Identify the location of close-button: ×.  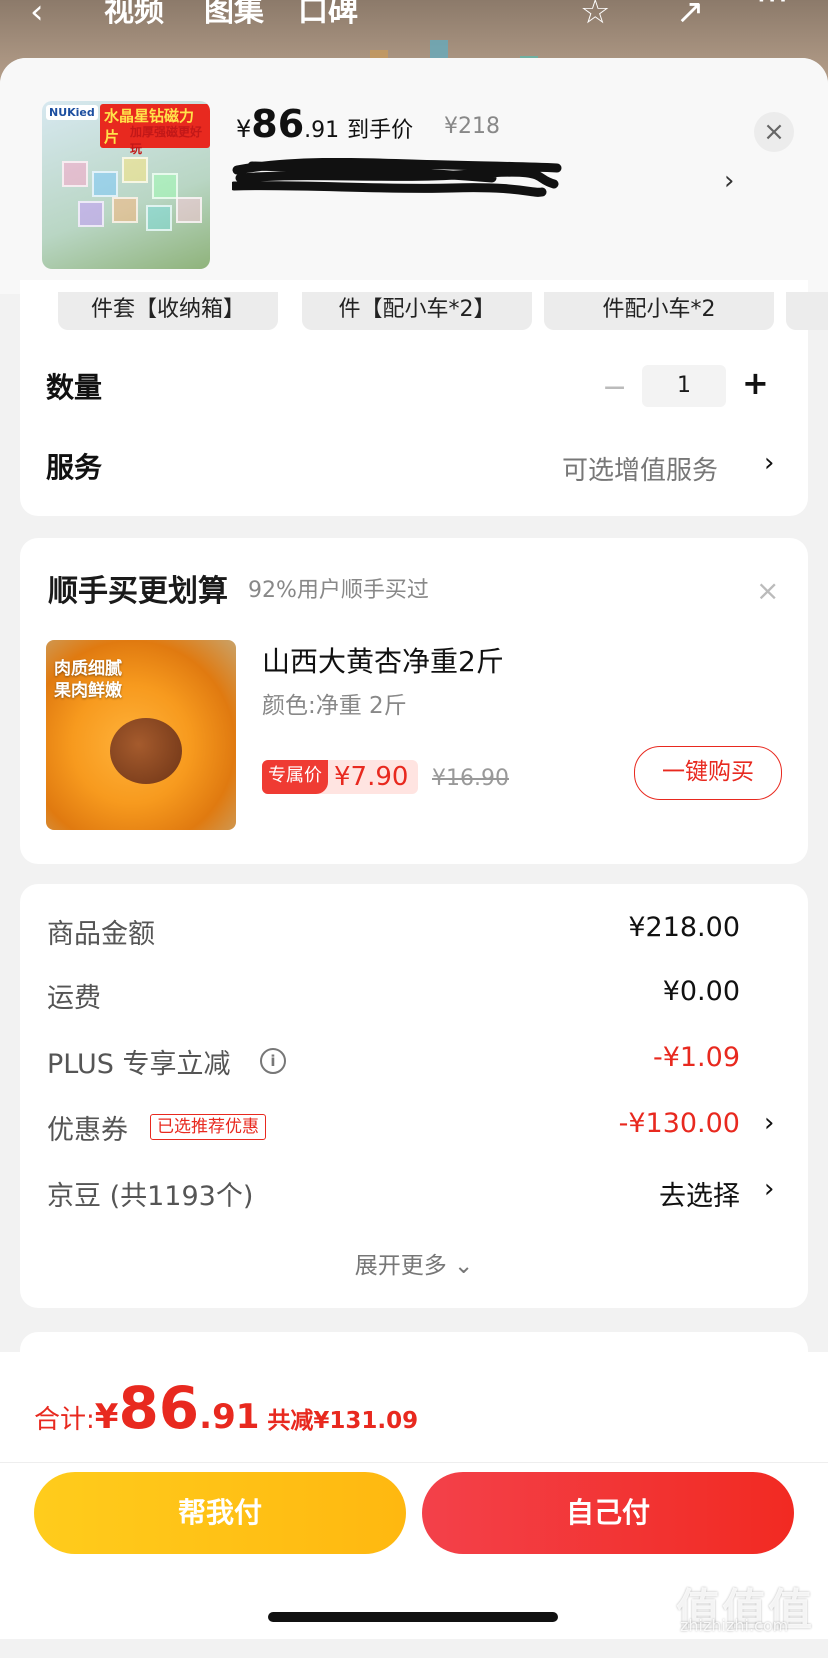
(774, 132).